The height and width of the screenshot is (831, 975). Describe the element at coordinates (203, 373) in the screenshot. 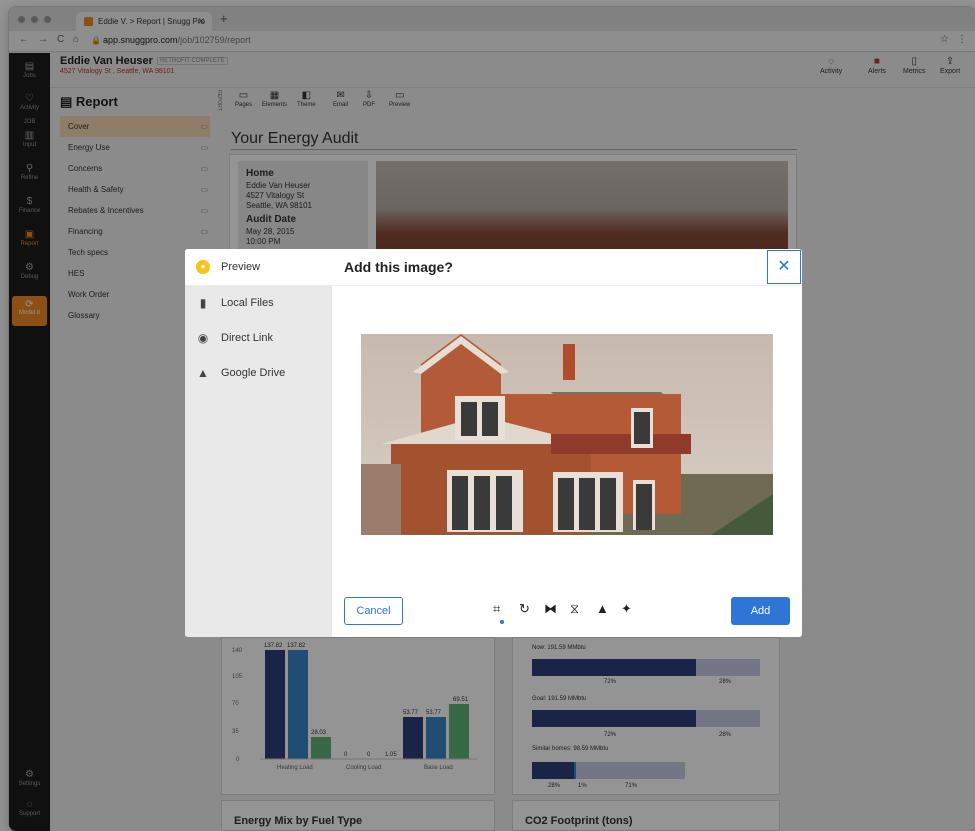

I see `google-drive-icon: ▲` at that location.